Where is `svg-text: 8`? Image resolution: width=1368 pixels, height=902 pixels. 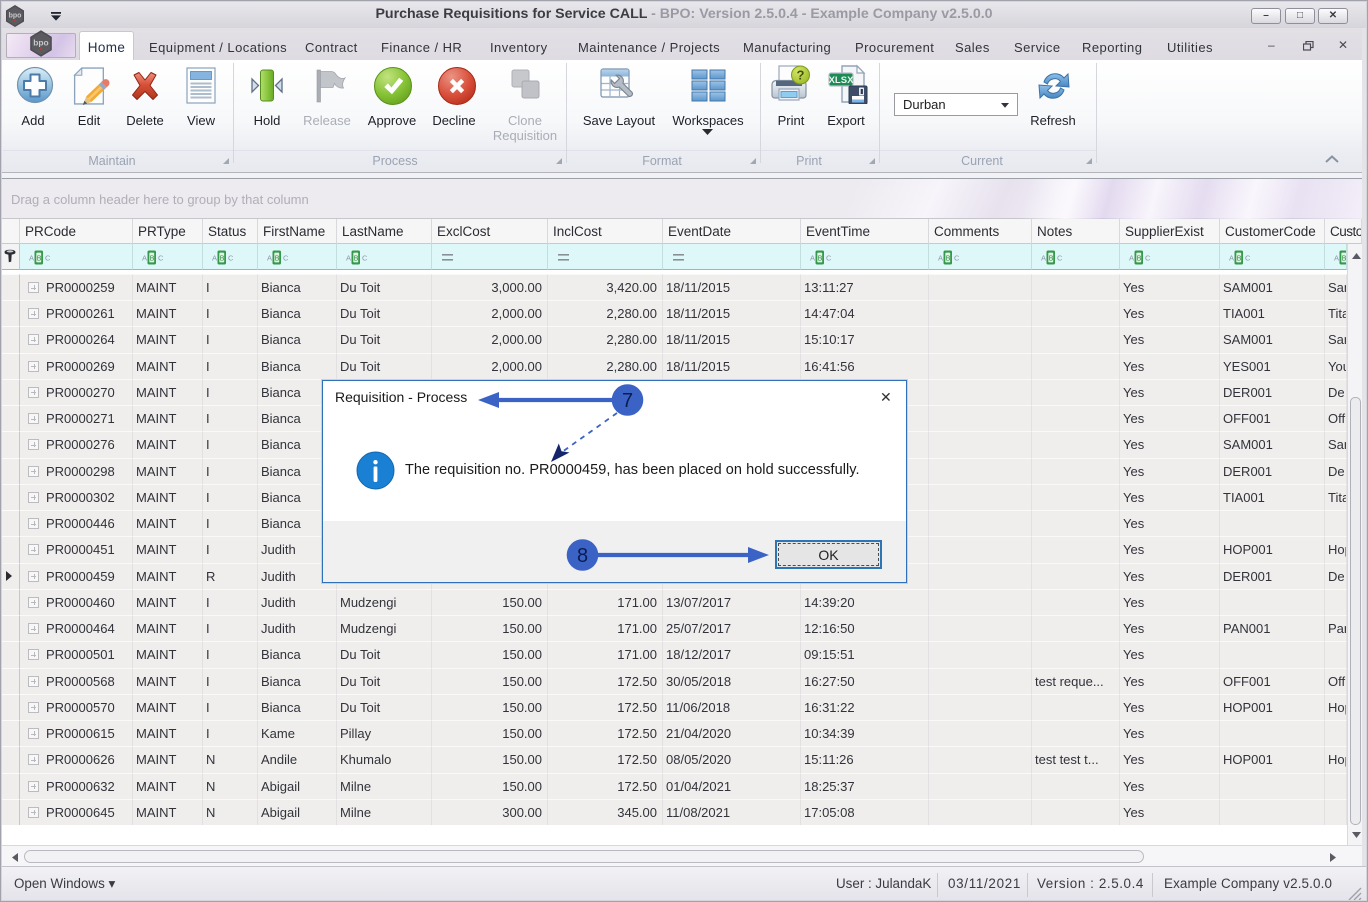 svg-text: 8 is located at coordinates (582, 556).